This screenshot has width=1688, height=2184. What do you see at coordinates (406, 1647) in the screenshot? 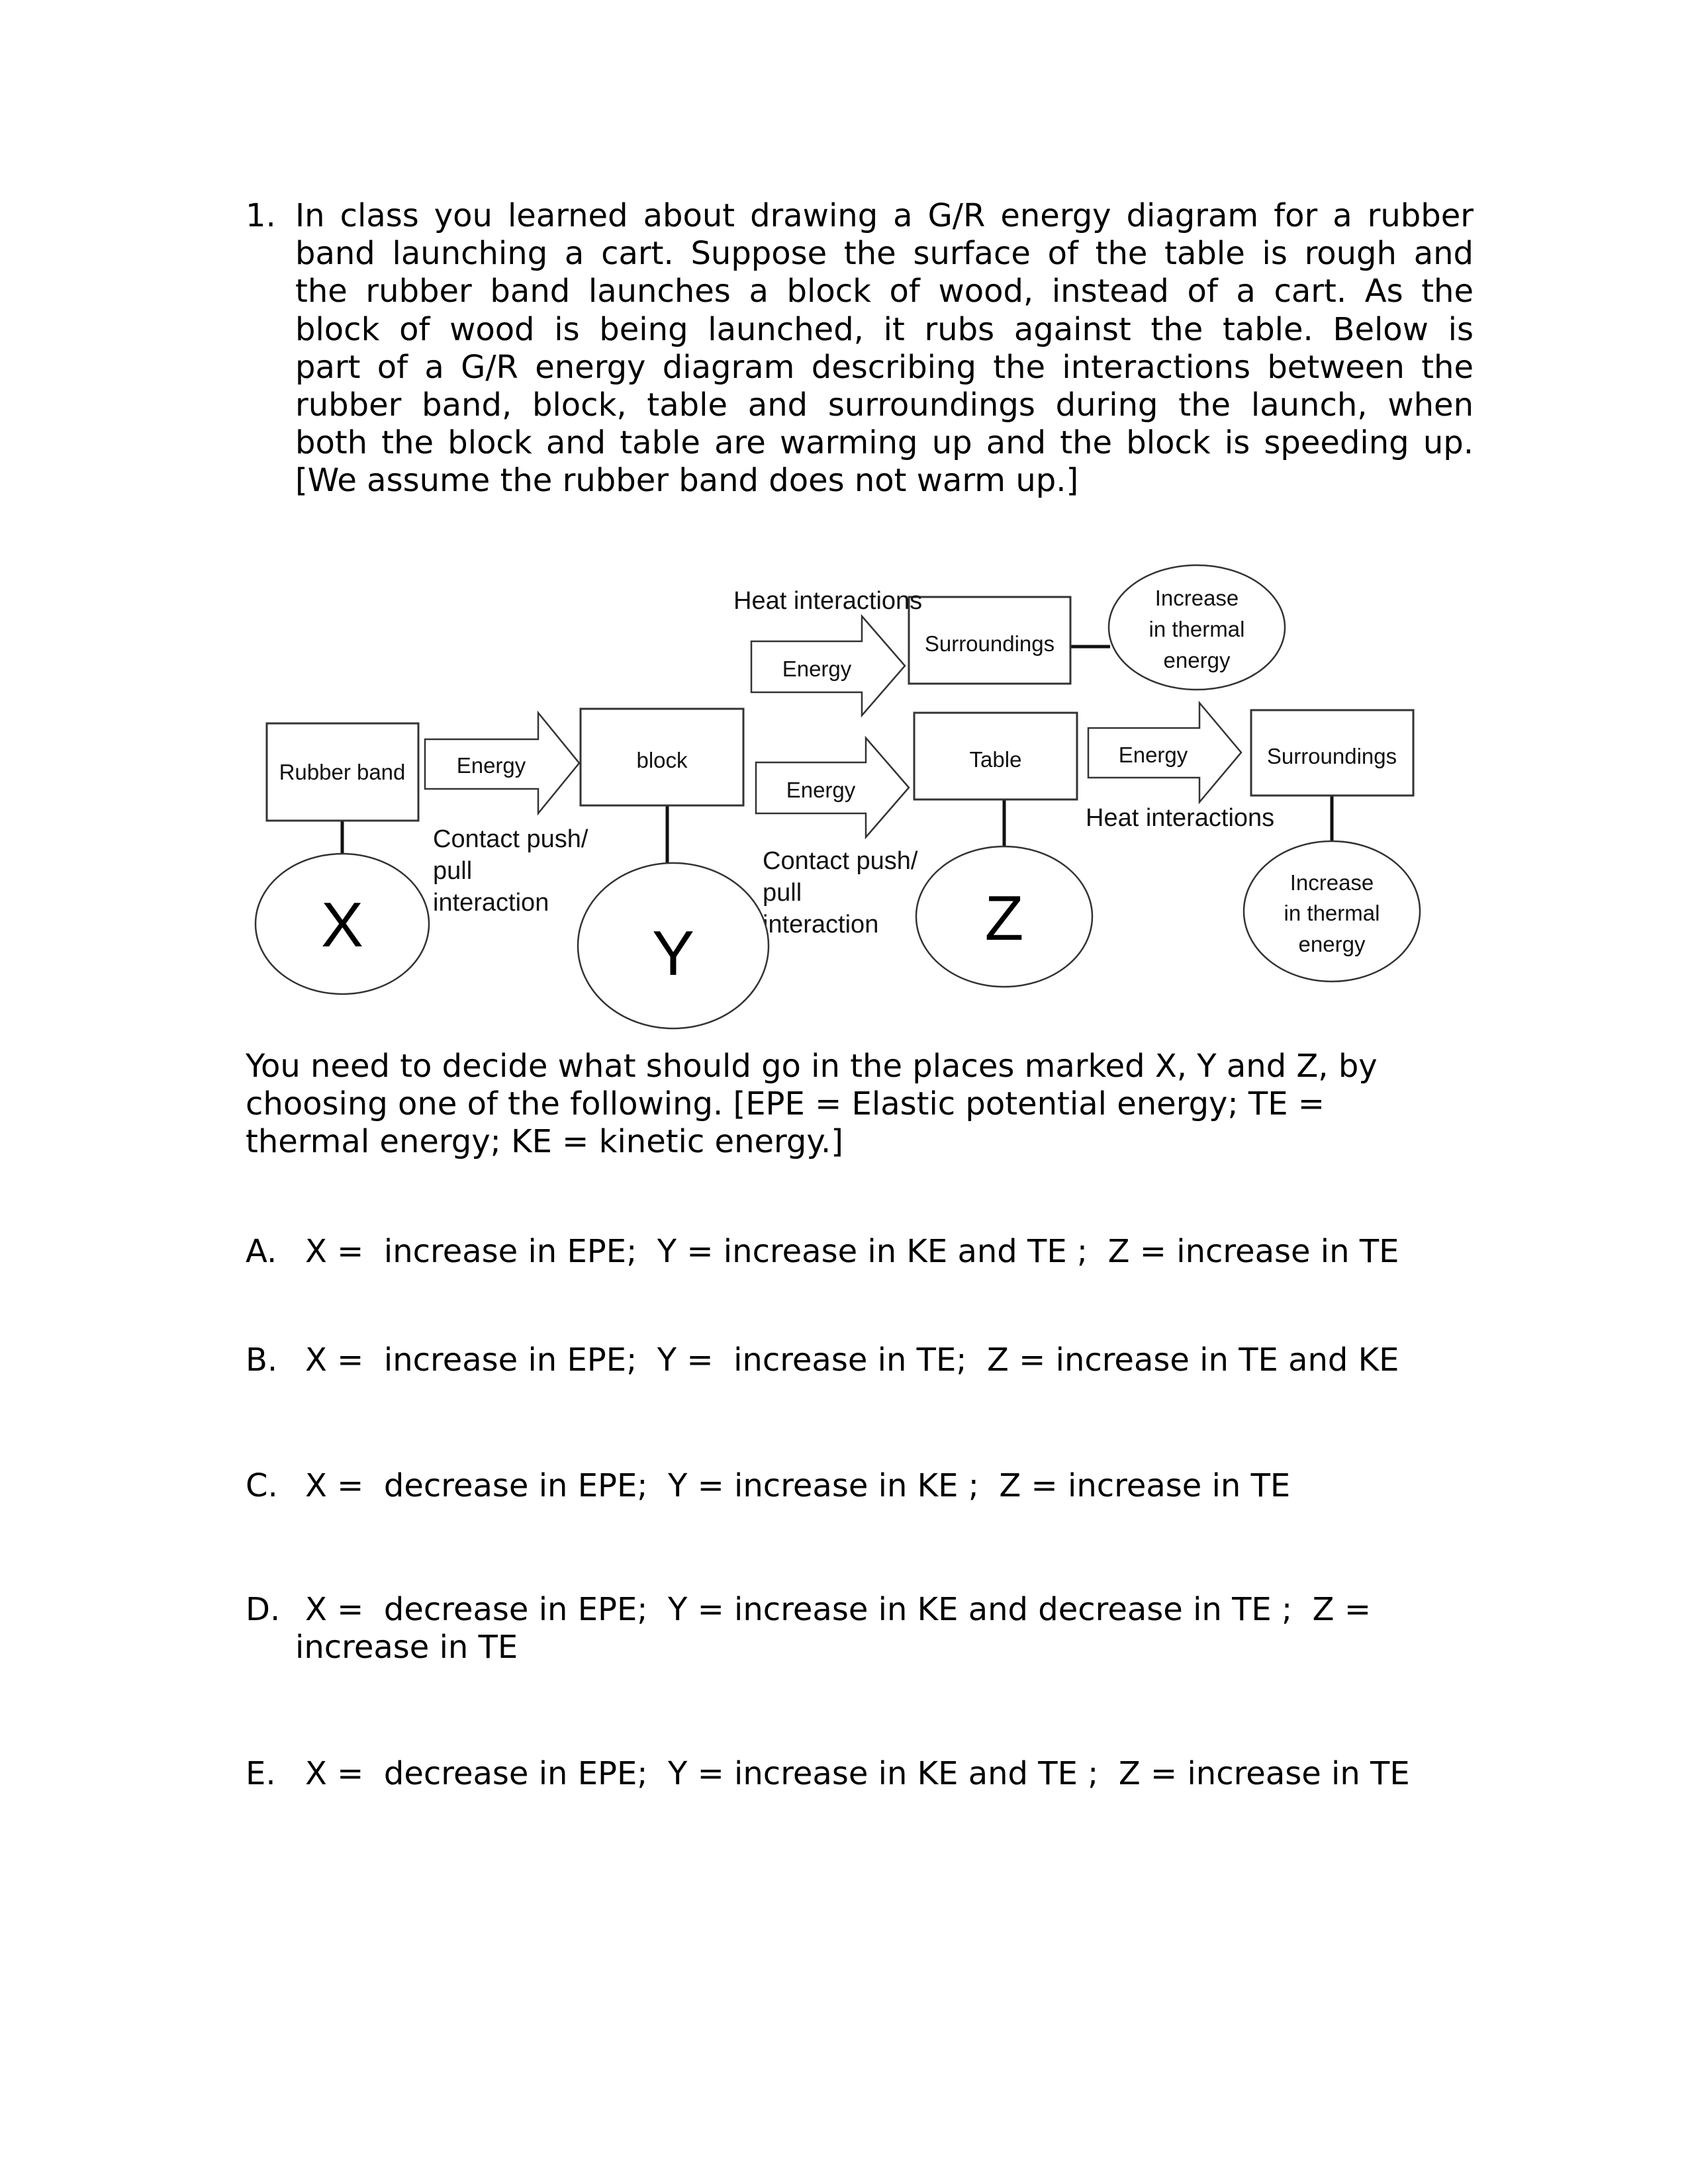
I see `option-text-continued: increase in TE` at bounding box center [406, 1647].